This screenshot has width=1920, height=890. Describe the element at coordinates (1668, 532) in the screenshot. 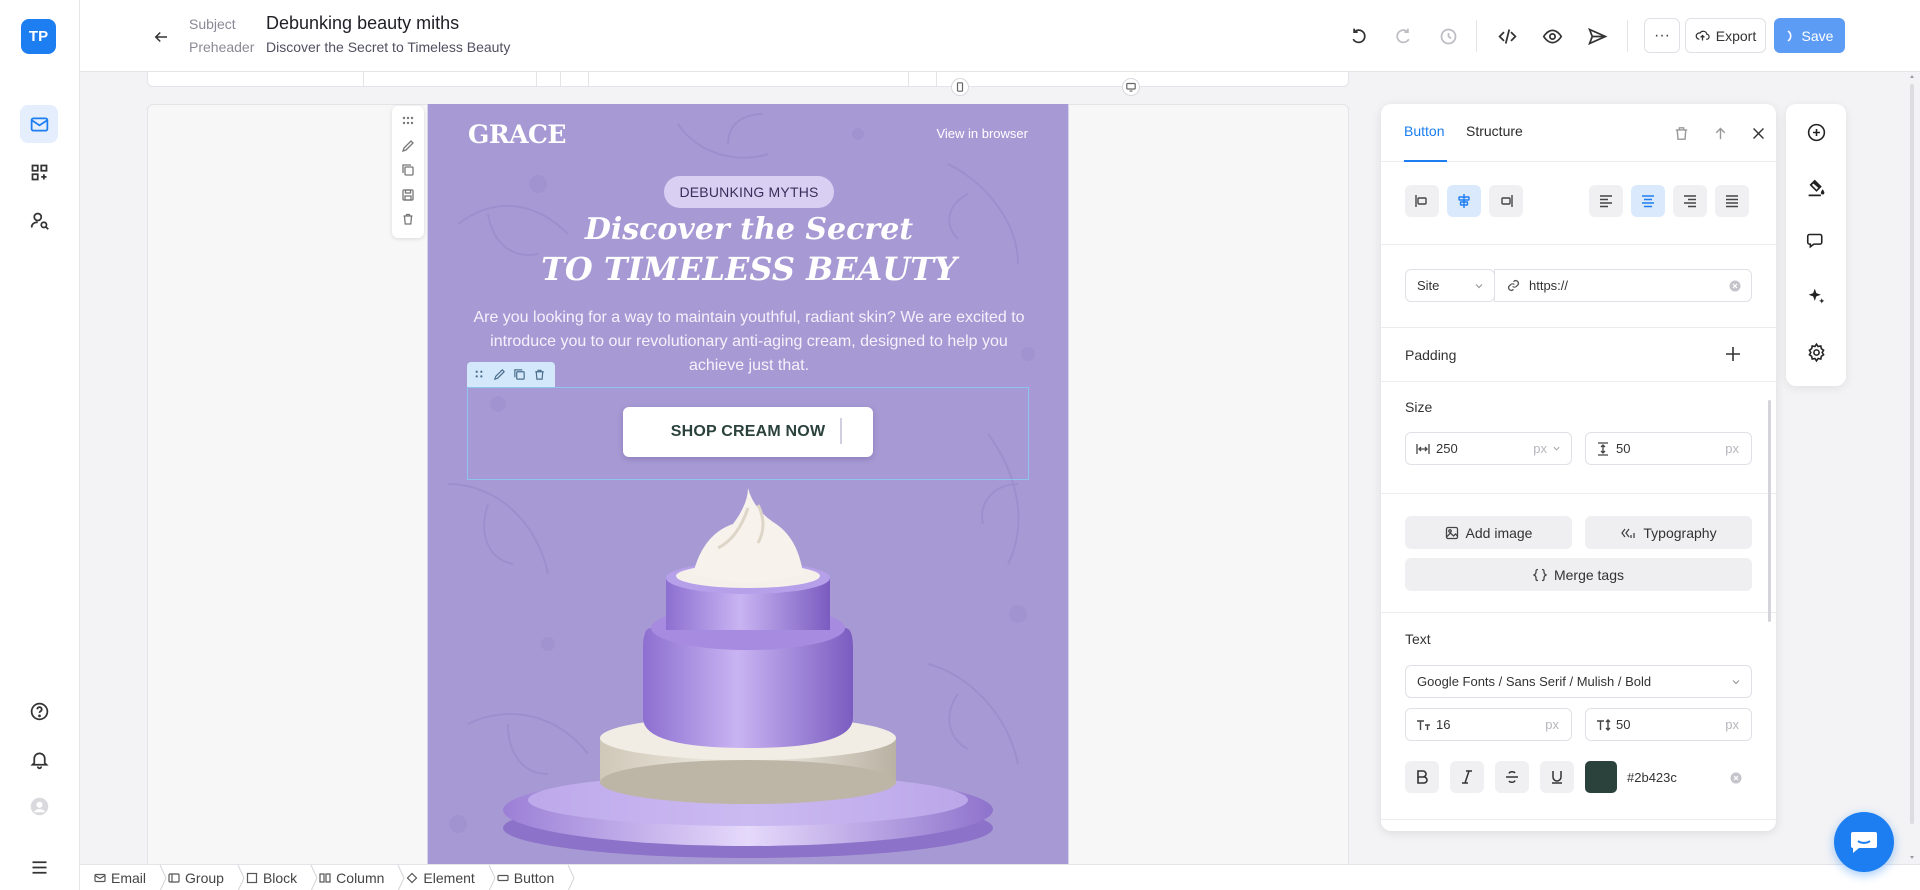

I see `typography-button: Typography` at that location.